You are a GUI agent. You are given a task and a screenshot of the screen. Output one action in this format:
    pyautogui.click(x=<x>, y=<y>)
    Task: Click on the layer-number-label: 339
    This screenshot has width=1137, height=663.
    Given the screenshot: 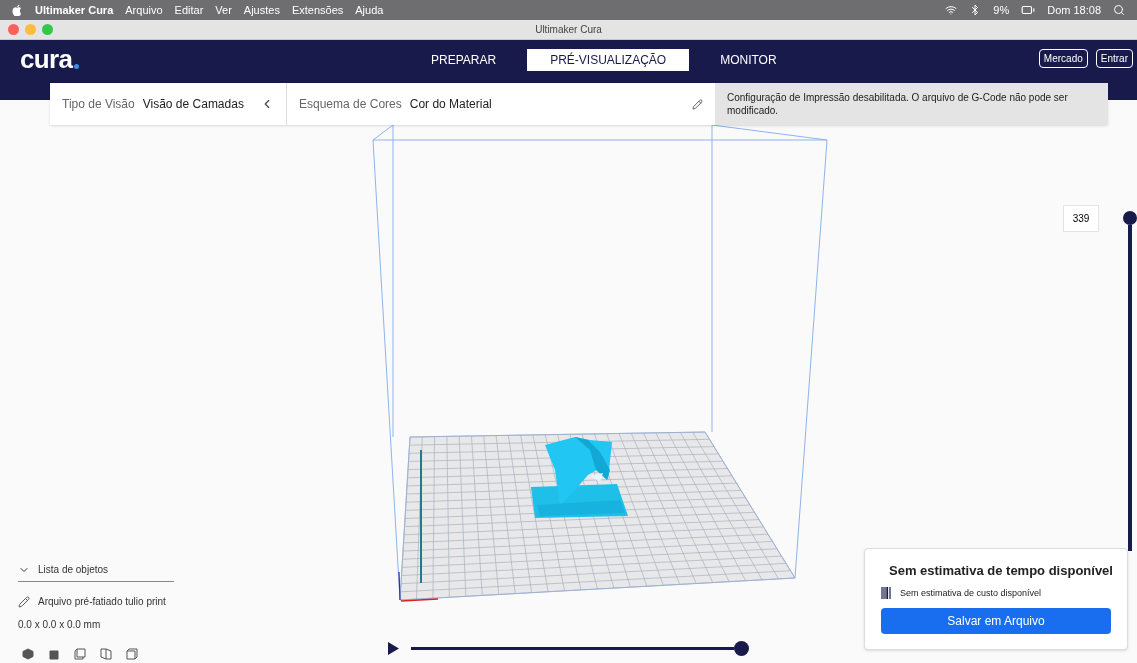 What is the action you would take?
    pyautogui.click(x=1081, y=218)
    